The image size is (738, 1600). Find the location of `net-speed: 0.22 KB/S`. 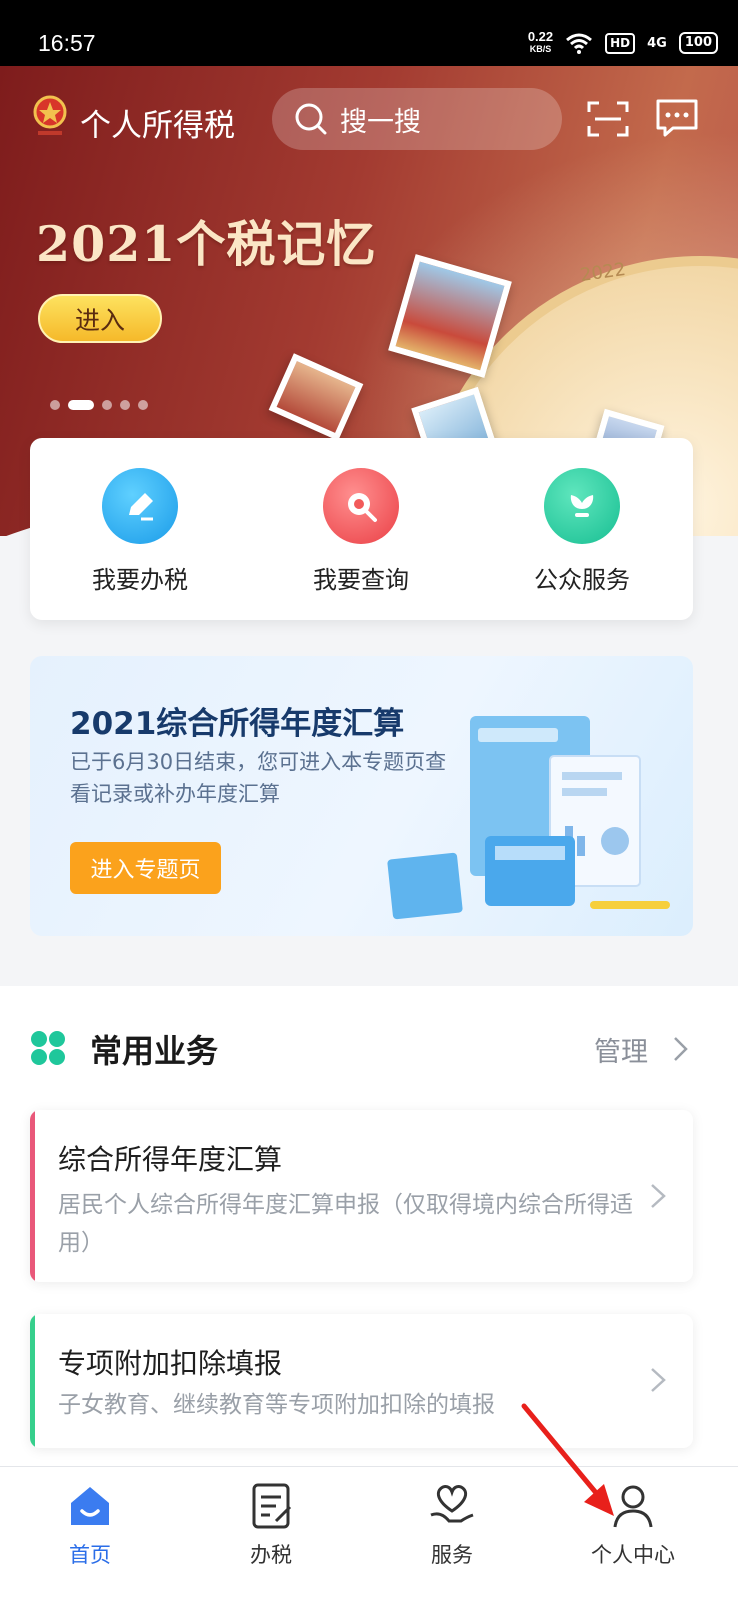

net-speed: 0.22 KB/S is located at coordinates (540, 43).